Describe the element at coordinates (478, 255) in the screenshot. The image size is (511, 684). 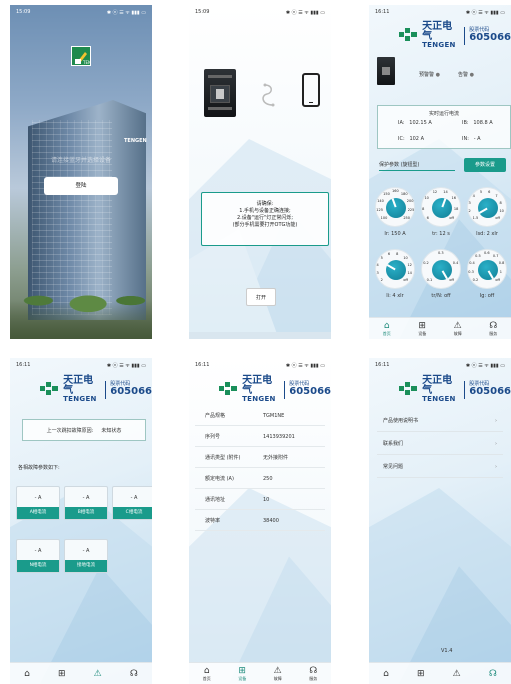
I see `gauge-tick-label: 0.5` at that location.